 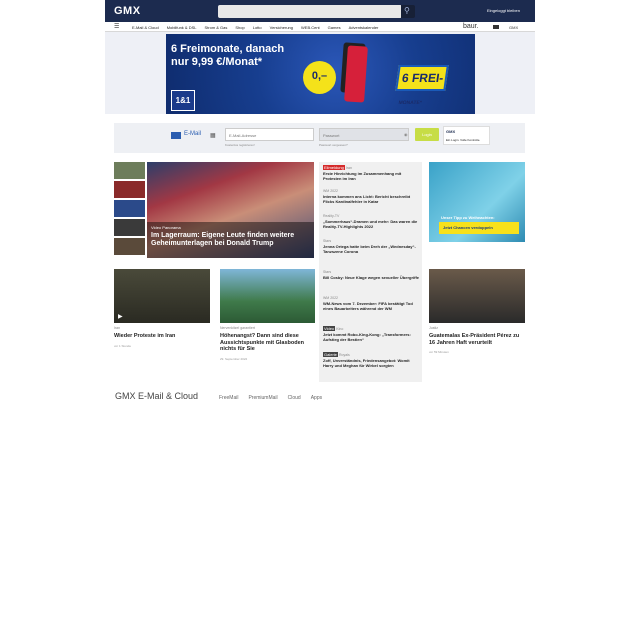 What do you see at coordinates (423, 78) in the screenshot?
I see `ad-badge-text: 6 FREI-` at bounding box center [423, 78].